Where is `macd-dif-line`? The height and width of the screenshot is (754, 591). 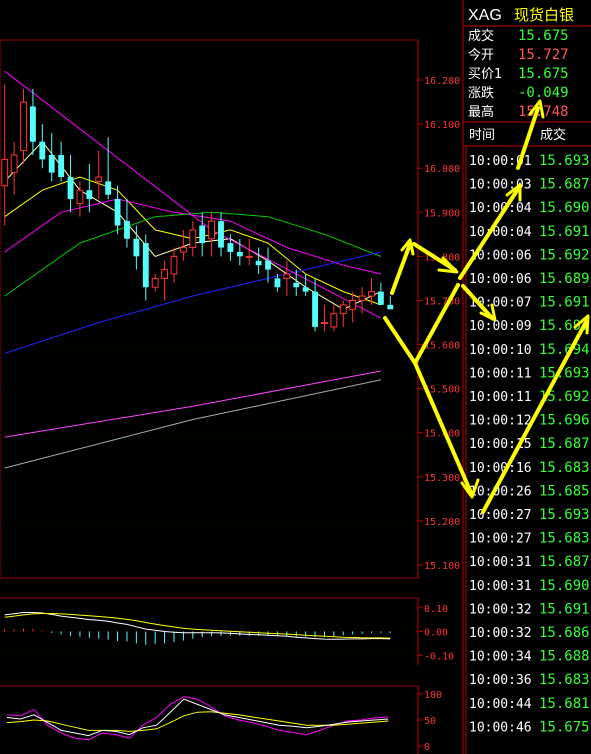
macd-dif-line is located at coordinates (197, 626).